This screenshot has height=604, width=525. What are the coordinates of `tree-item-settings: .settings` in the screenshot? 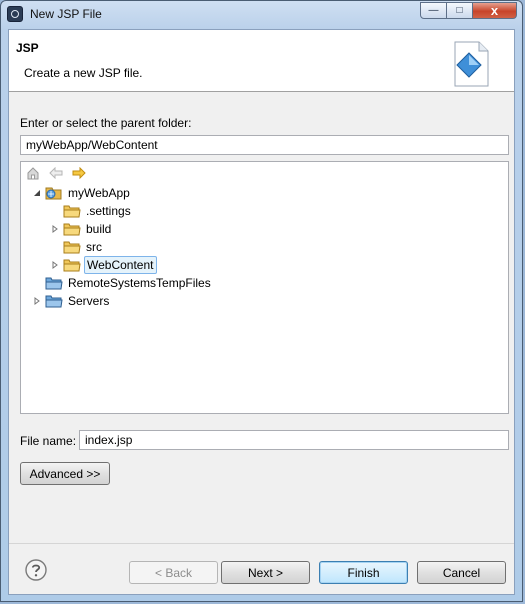 It's located at (98, 211).